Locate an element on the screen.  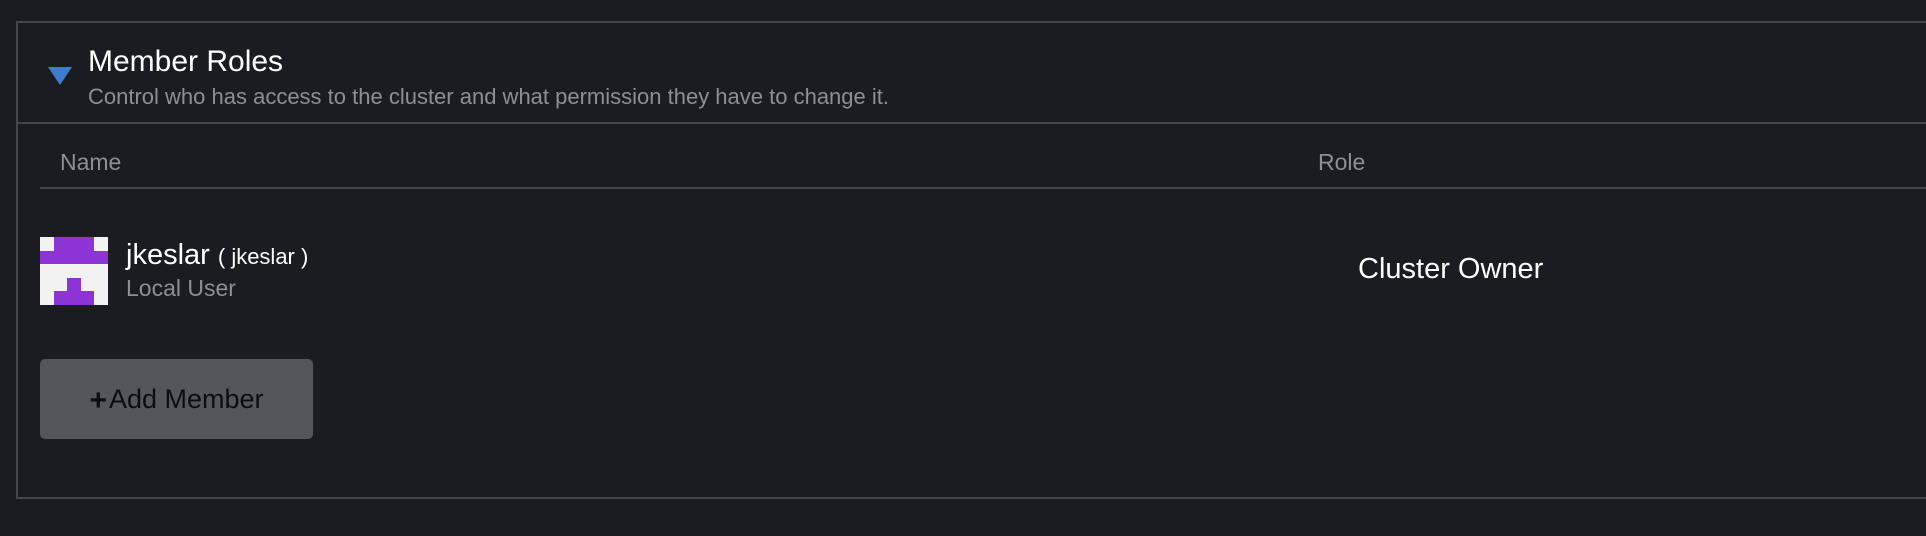
add-member-button: + Add Member is located at coordinates (176, 399).